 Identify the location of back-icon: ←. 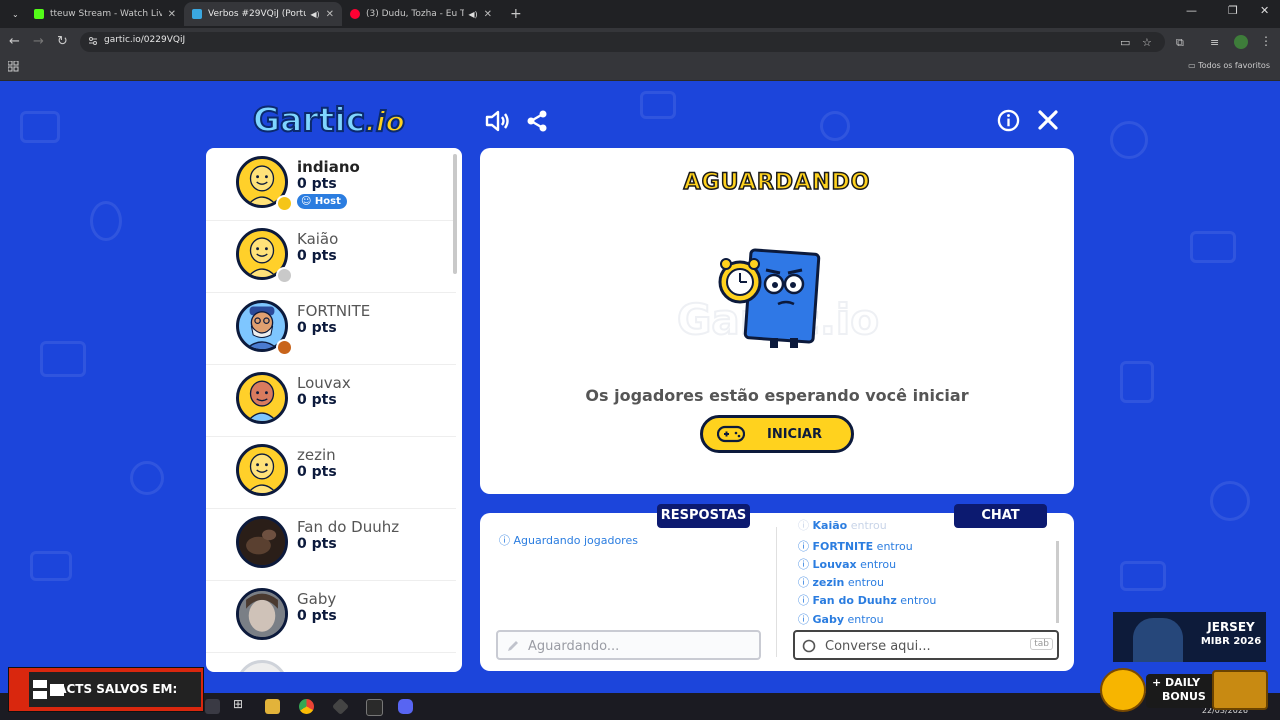
(14, 41).